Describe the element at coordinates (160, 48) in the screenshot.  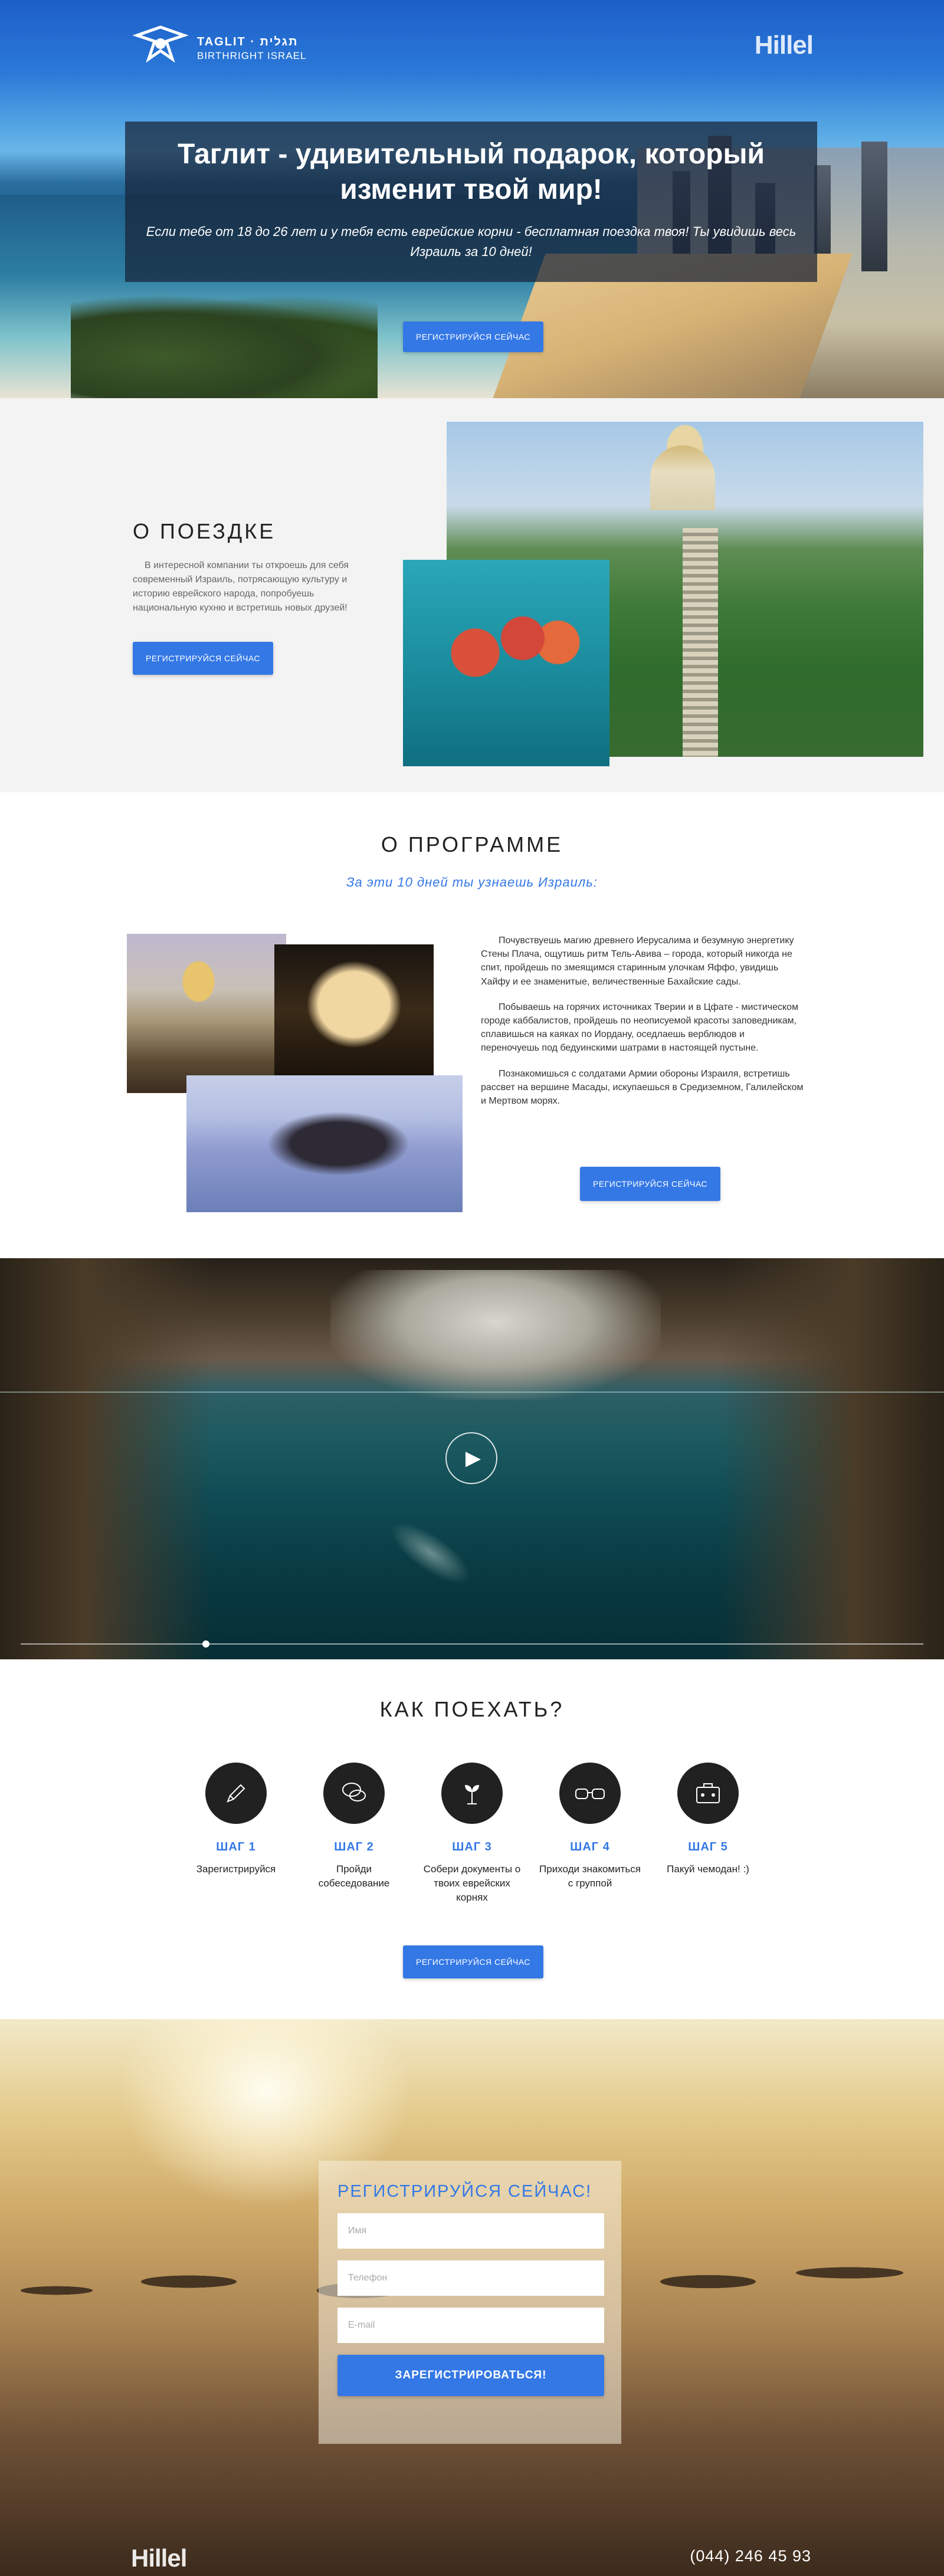
I see `taglit-logo-icon` at that location.